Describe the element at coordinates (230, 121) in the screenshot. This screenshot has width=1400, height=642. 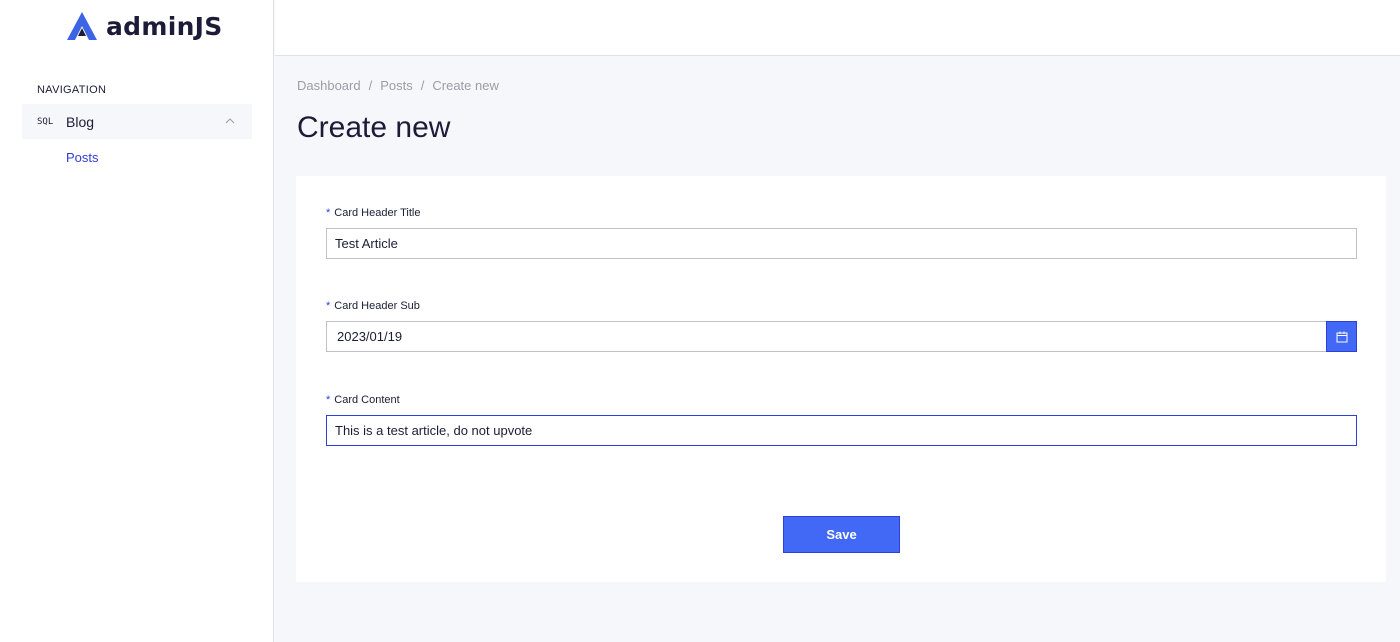
I see `chevron-up-icon` at that location.